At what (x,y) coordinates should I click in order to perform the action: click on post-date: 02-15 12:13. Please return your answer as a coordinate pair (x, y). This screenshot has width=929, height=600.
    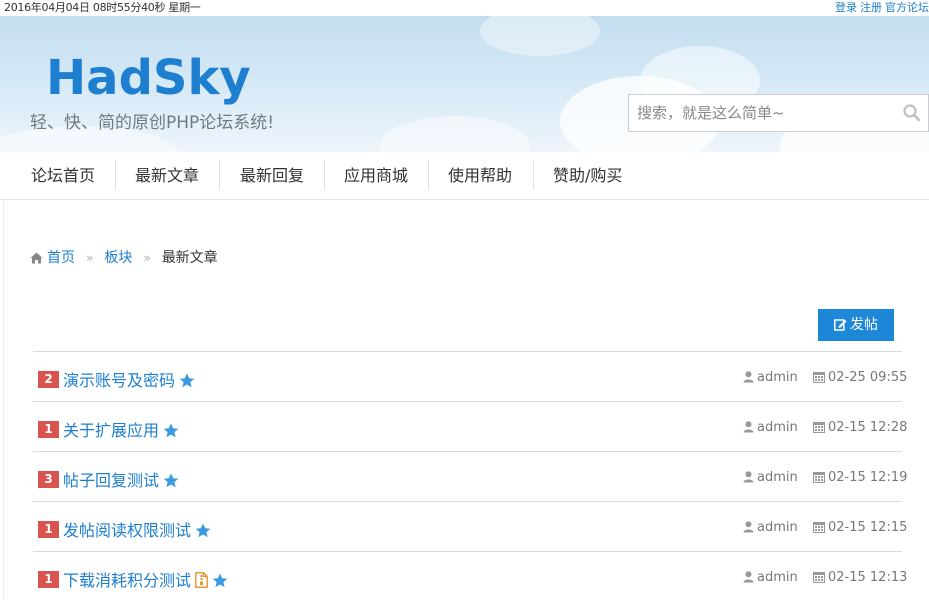
    Looking at the image, I should click on (860, 577).